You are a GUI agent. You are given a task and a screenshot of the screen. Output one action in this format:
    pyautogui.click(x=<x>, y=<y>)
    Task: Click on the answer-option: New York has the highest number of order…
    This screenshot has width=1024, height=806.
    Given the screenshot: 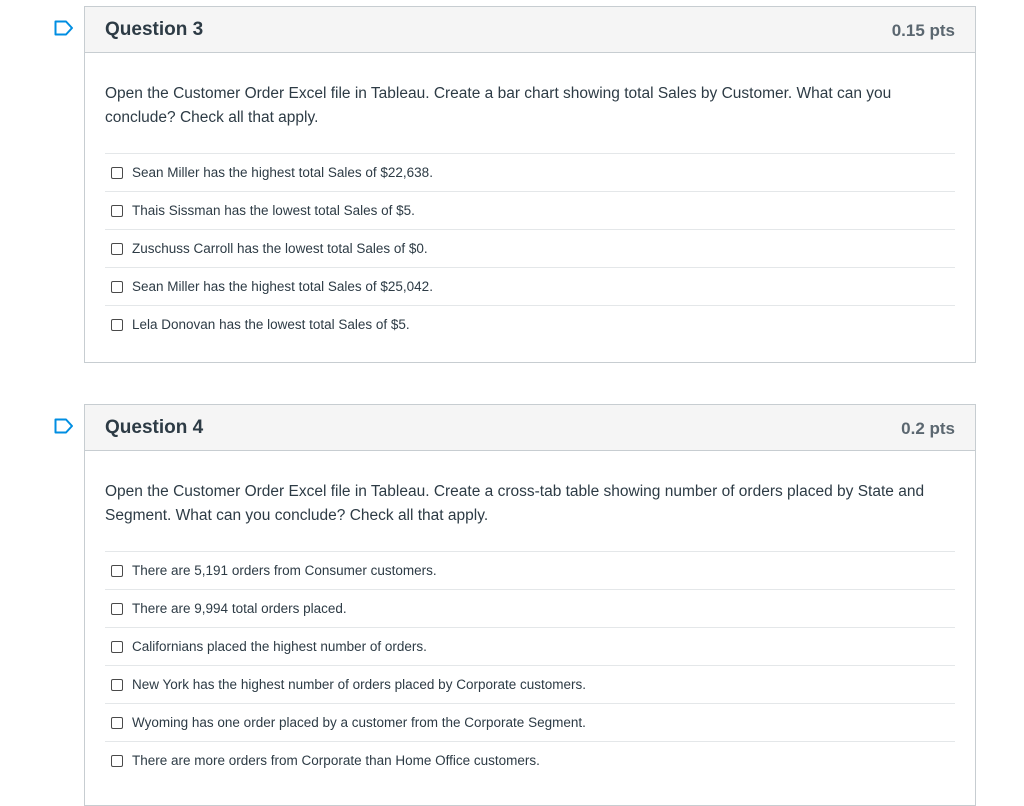 What is the action you would take?
    pyautogui.click(x=530, y=684)
    